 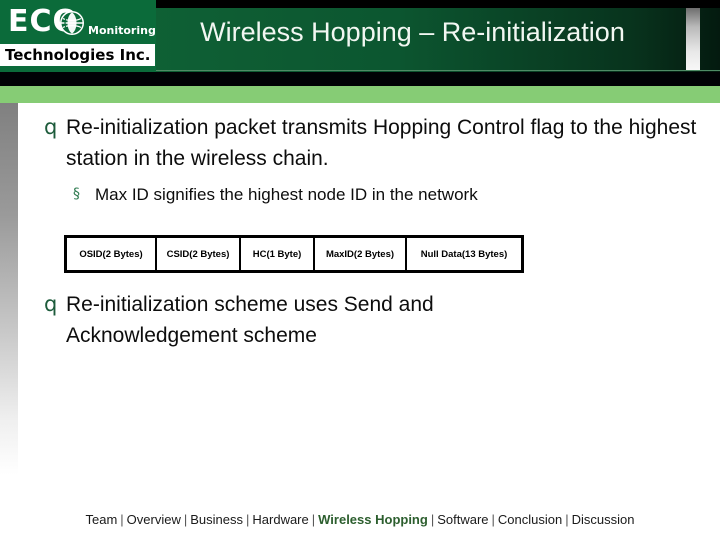 What do you see at coordinates (9, 289) in the screenshot?
I see `left-accent-strip` at bounding box center [9, 289].